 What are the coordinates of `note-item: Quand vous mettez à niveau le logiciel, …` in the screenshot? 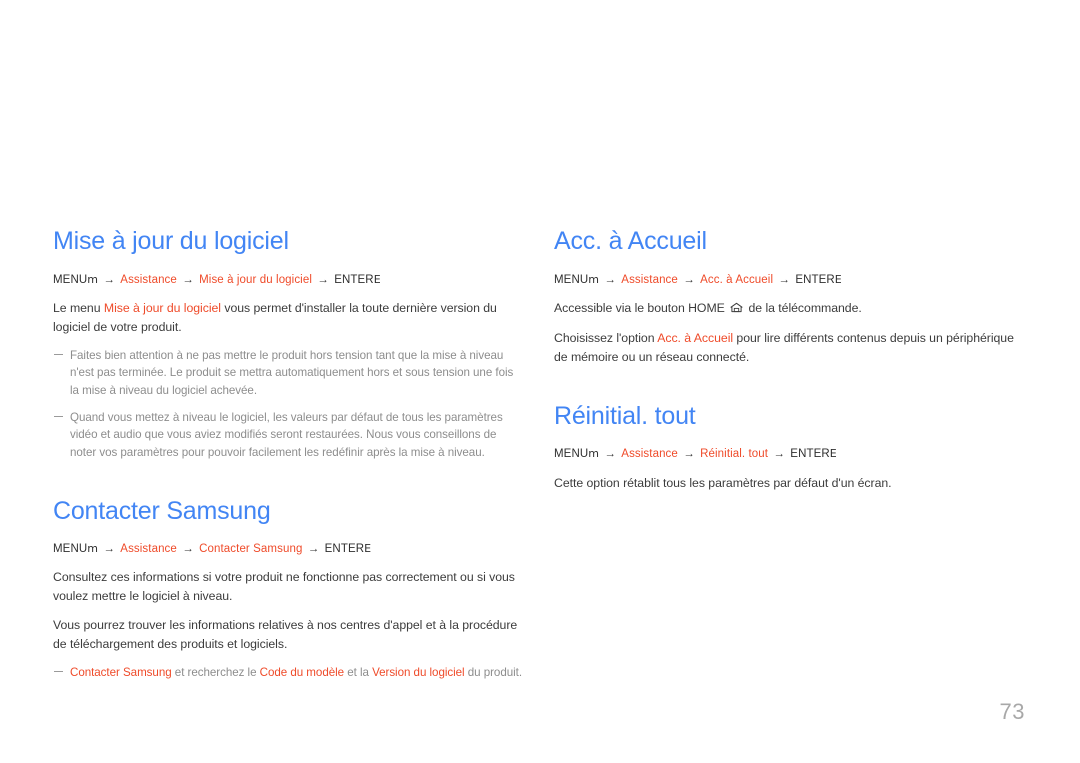 It's located at (288, 435).